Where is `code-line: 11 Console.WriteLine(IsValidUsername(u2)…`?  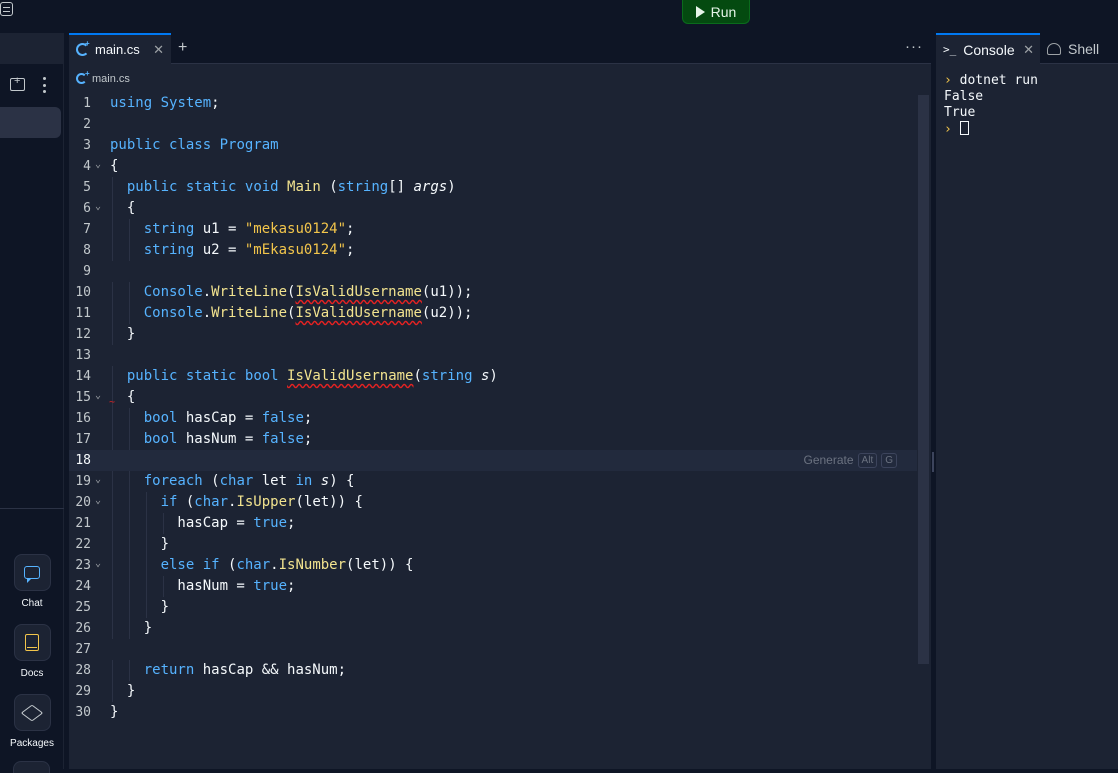 code-line: 11 Console.WriteLine(IsValidUsername(u2)… is located at coordinates (493, 313).